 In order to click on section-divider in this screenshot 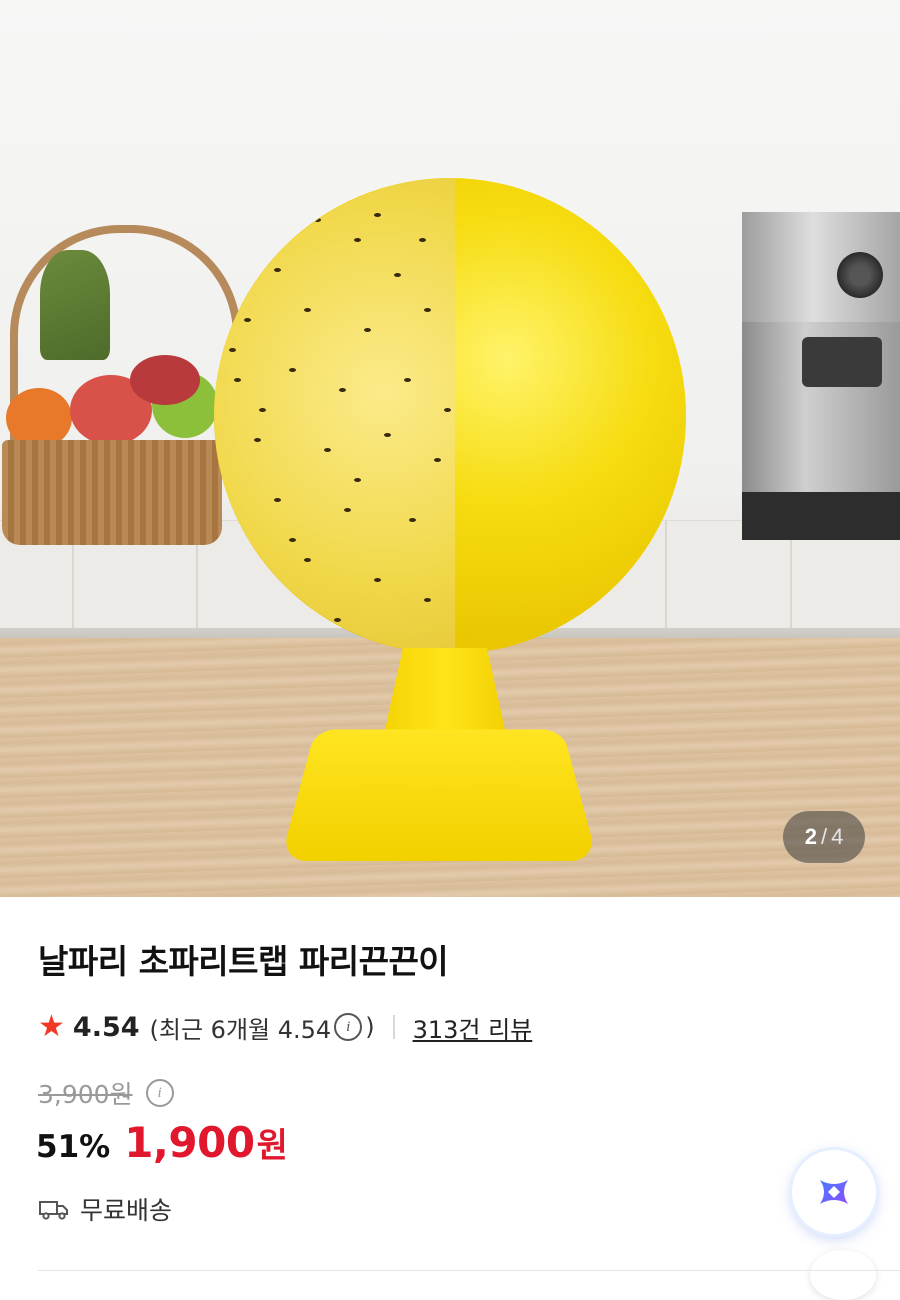, I will do `click(469, 1270)`.